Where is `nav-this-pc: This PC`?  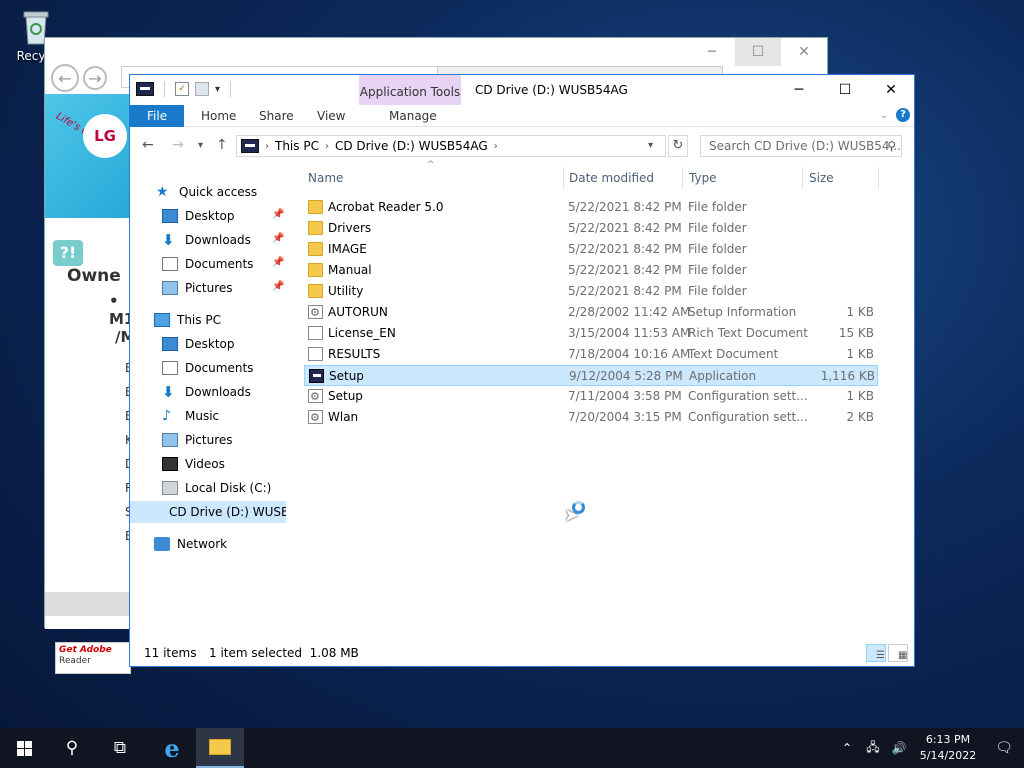
nav-this-pc: This PC is located at coordinates (187, 320).